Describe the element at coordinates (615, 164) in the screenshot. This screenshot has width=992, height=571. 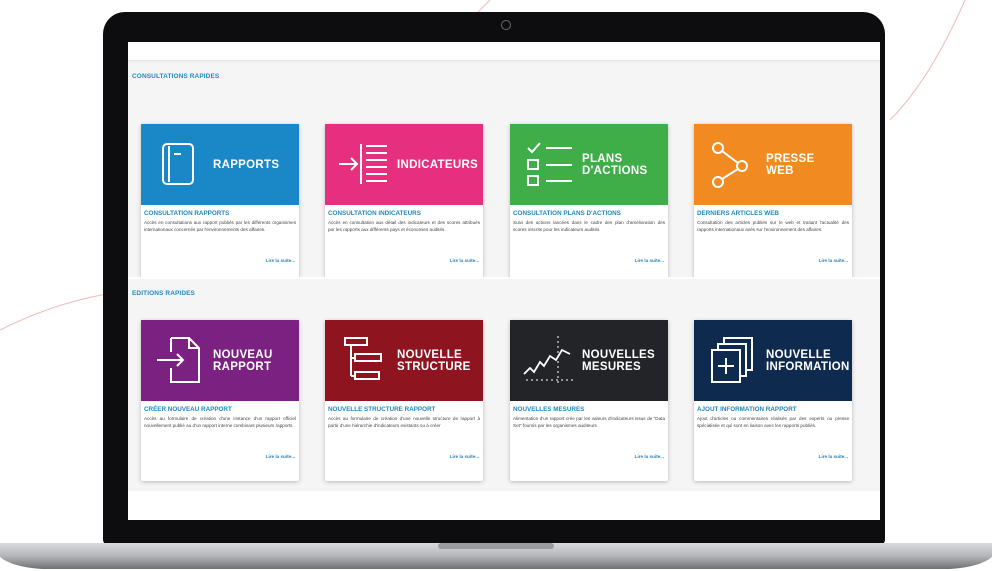
I see `banner-label: PLANS D'ACTIONS` at that location.